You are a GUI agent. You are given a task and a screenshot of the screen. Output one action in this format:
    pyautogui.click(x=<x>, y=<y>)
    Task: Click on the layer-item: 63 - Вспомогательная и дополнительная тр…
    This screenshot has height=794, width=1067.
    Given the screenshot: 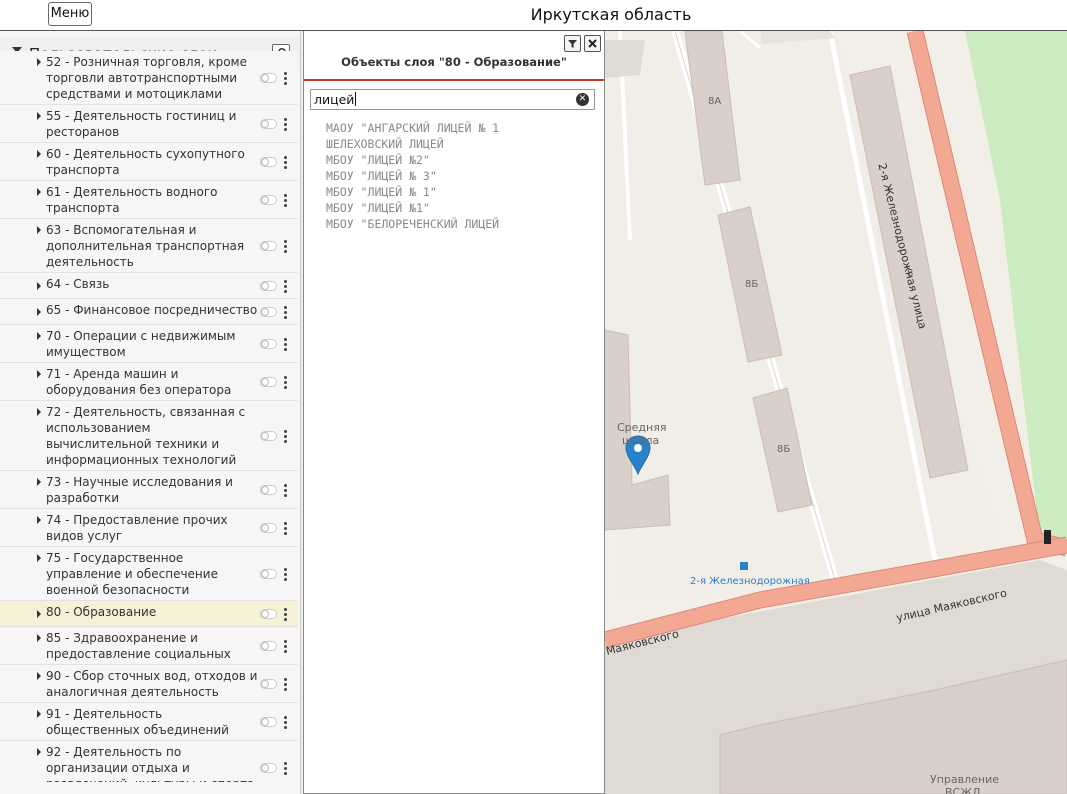 What is the action you would take?
    pyautogui.click(x=149, y=246)
    